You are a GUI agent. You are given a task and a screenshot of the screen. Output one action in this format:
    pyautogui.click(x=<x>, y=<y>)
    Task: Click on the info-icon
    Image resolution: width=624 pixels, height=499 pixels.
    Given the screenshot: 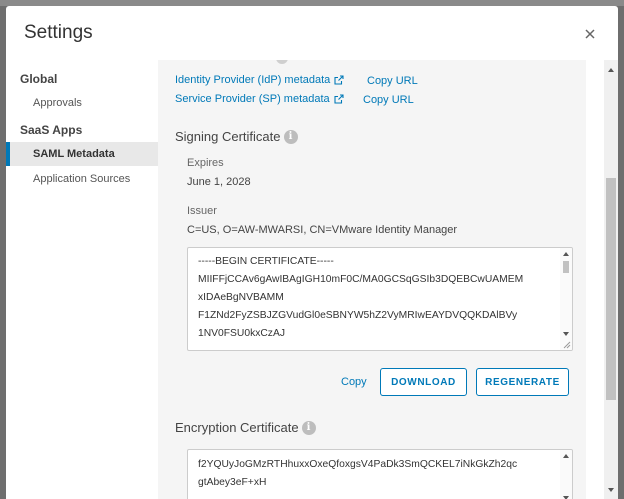 What is the action you would take?
    pyautogui.click(x=282, y=62)
    